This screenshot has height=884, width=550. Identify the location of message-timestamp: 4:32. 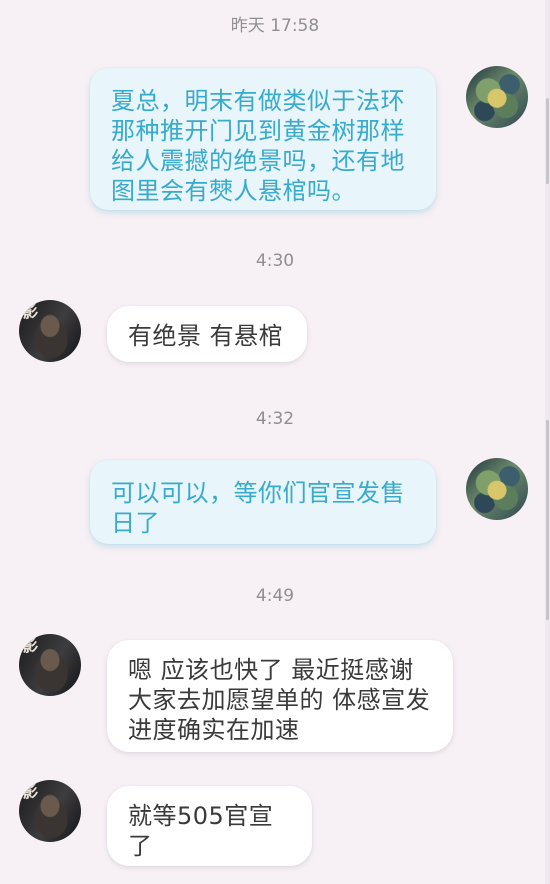
(275, 419).